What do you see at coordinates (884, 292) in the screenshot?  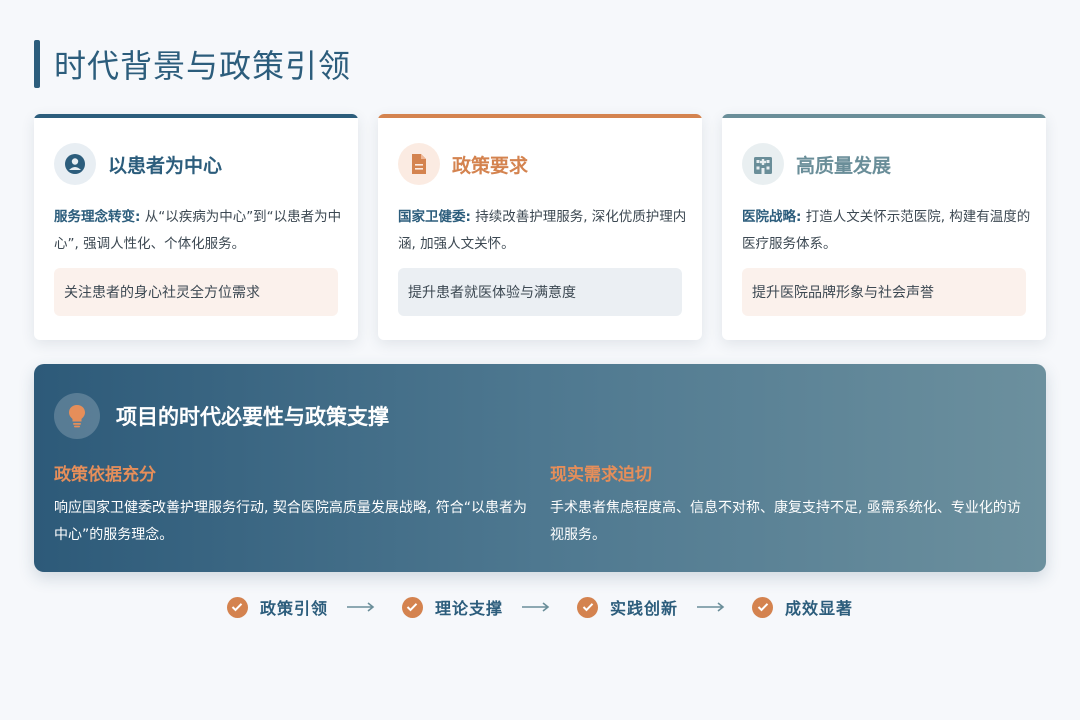 I see `card-tag: 提升医院品牌形象与社会声誉` at bounding box center [884, 292].